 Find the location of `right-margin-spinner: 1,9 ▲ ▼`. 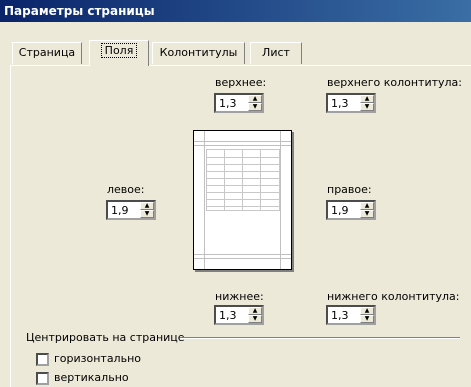

right-margin-spinner: 1,9 ▲ ▼ is located at coordinates (351, 210).